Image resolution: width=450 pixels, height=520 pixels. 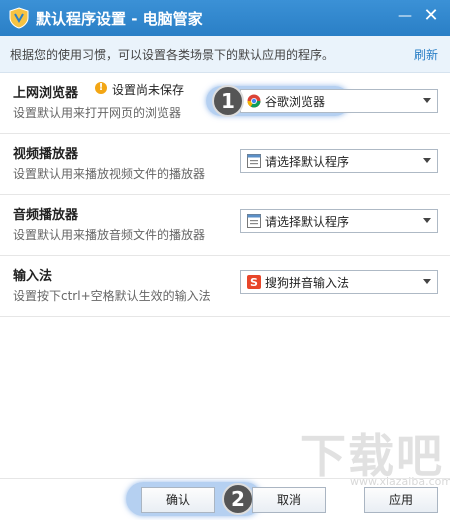 I want to click on input-method-select: S 搜狗拼音输入法, so click(x=339, y=282).